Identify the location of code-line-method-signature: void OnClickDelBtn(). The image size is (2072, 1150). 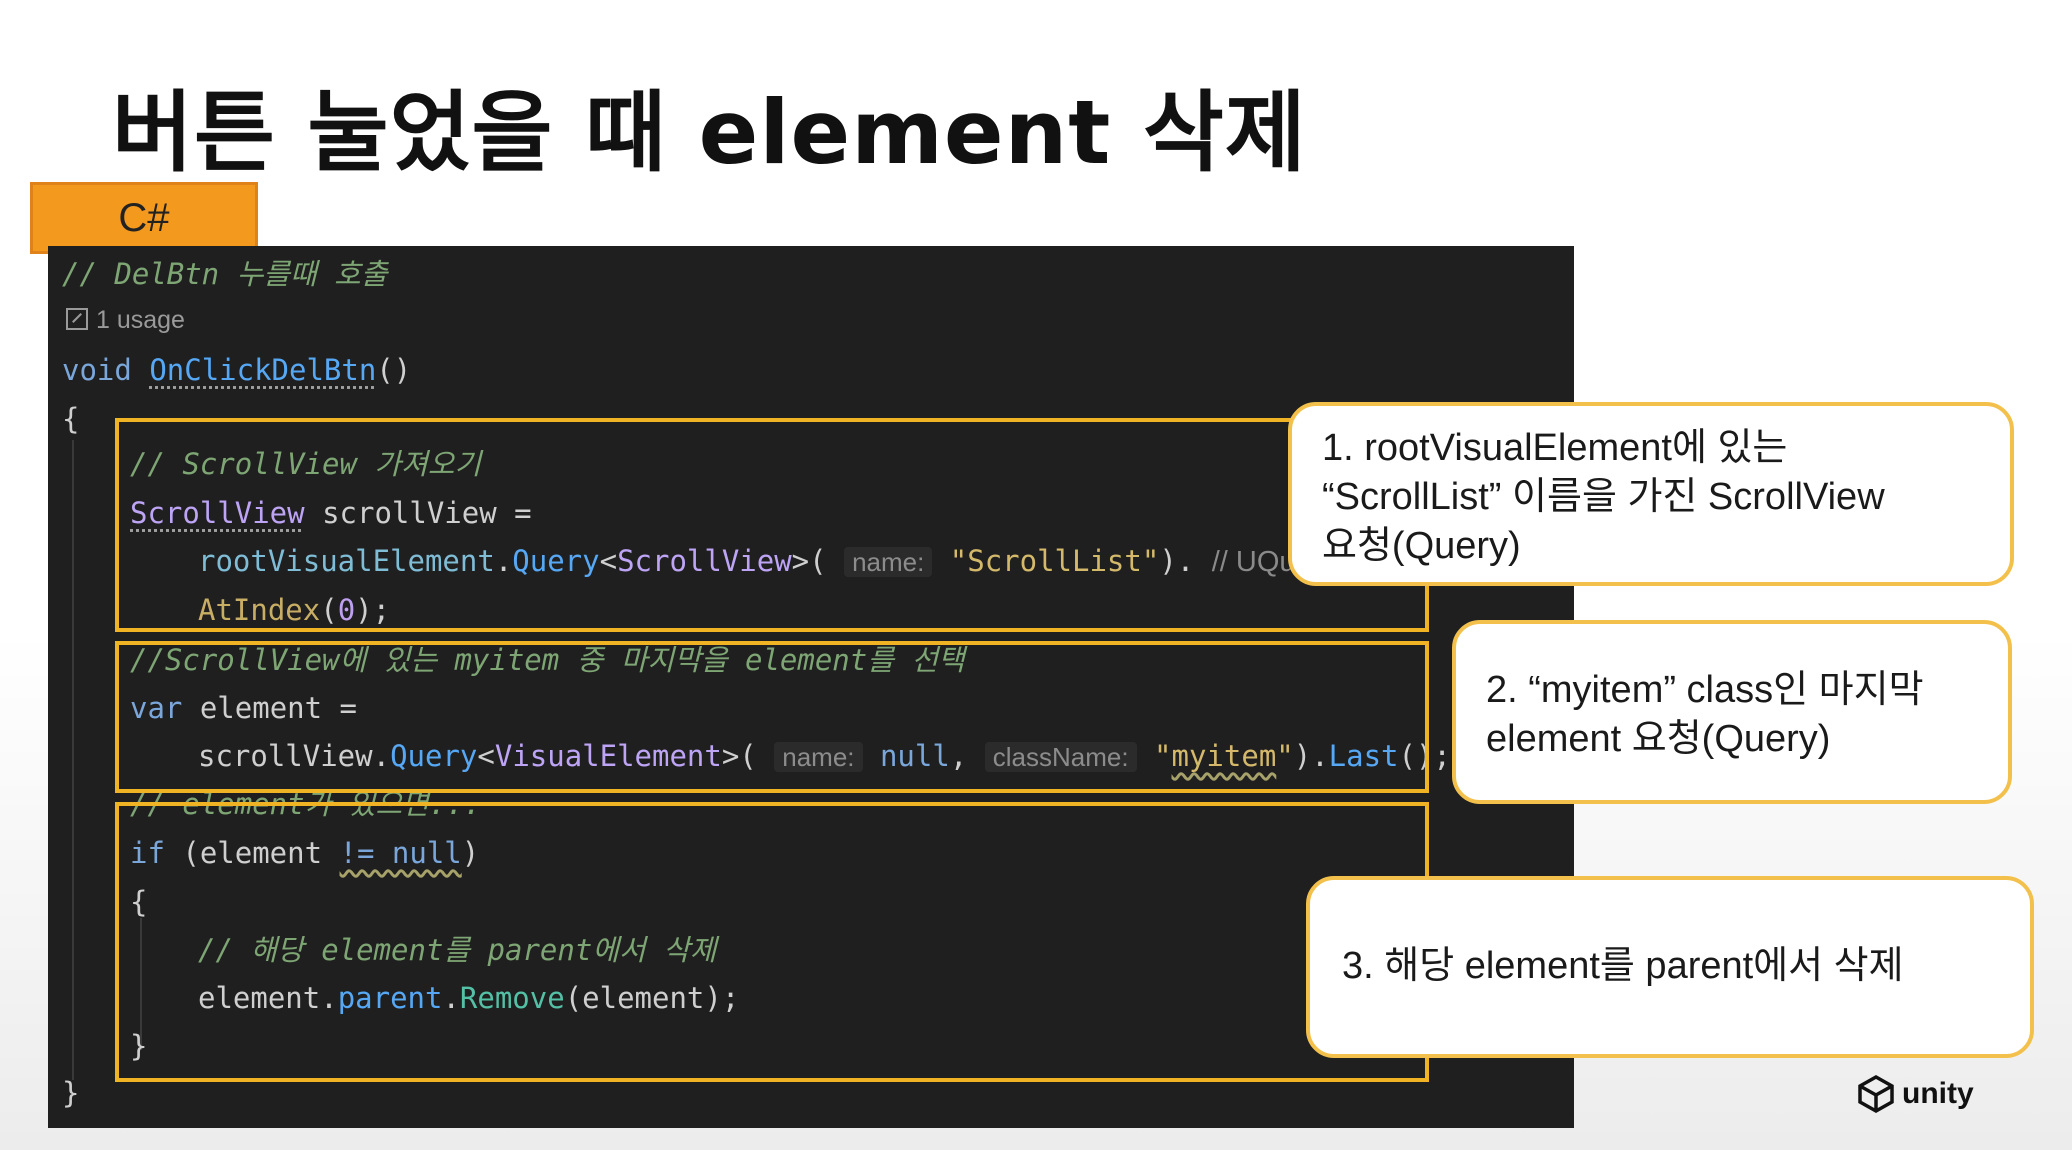
(236, 370).